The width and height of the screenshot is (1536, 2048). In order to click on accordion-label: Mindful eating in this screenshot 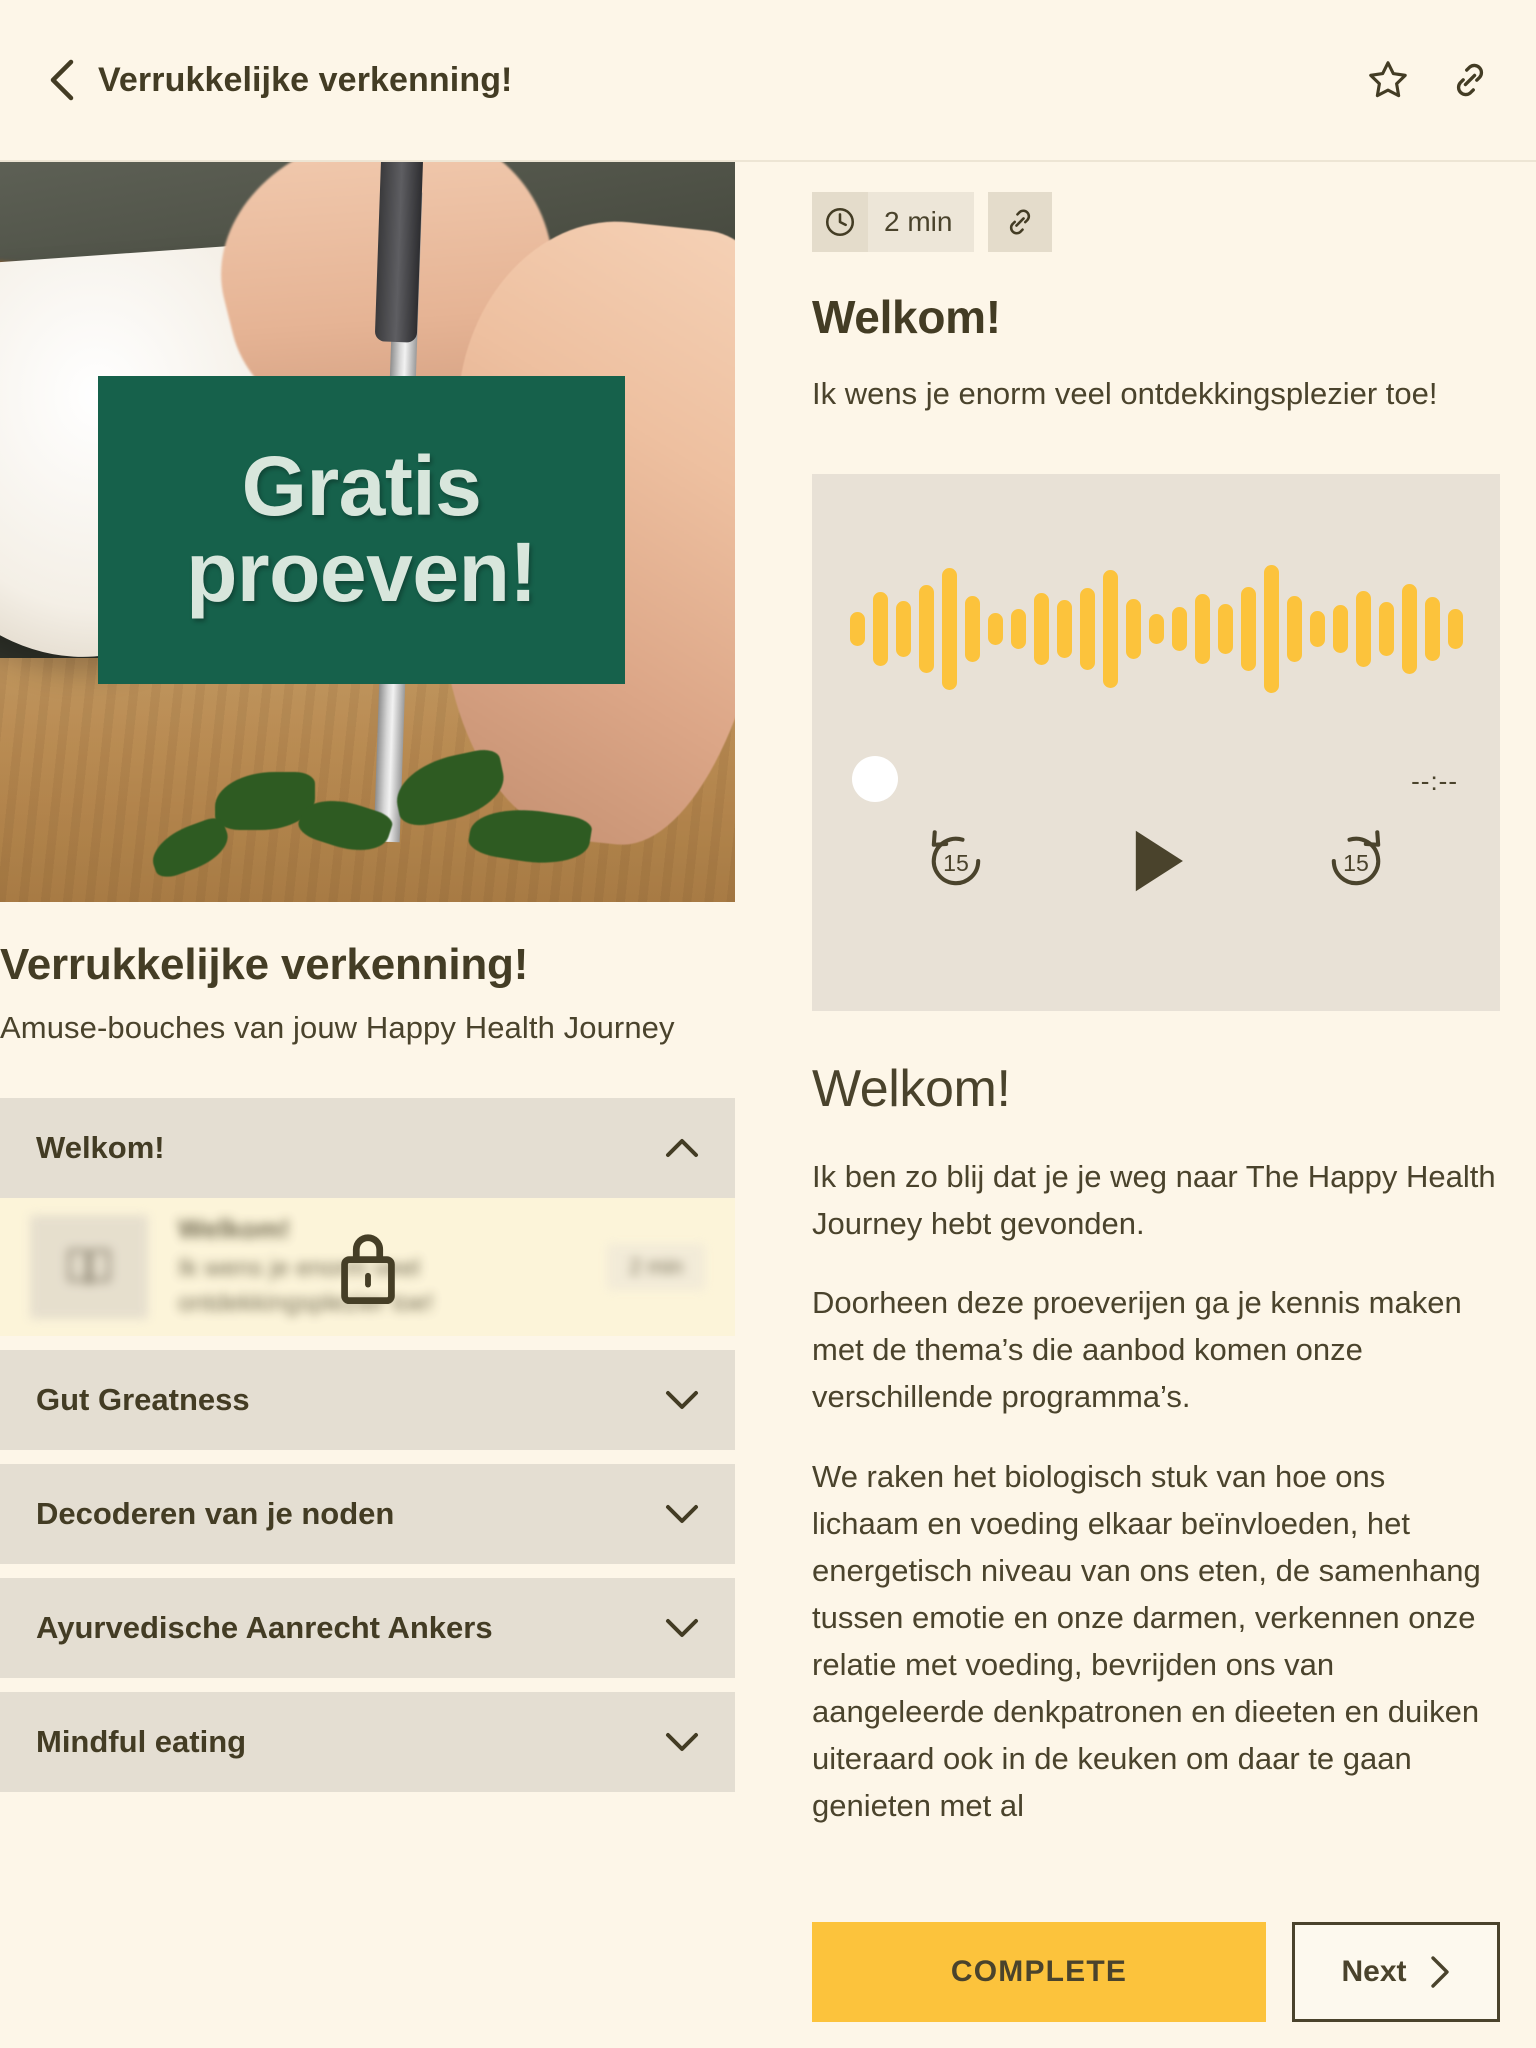, I will do `click(141, 1741)`.